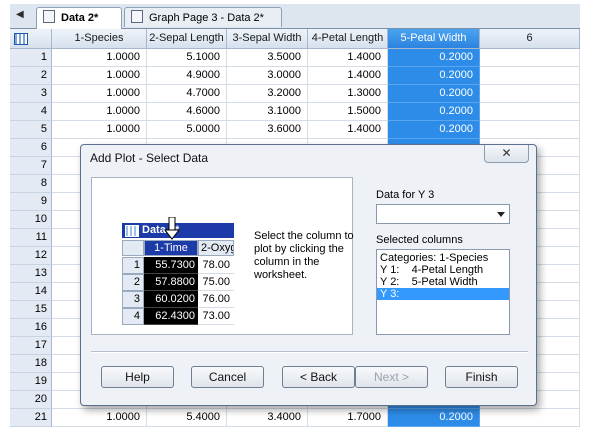 Image resolution: width=594 pixels, height=442 pixels. Describe the element at coordinates (206, 18) in the screenshot. I see `tab-label: Graph Page 3 - Data 2*` at that location.